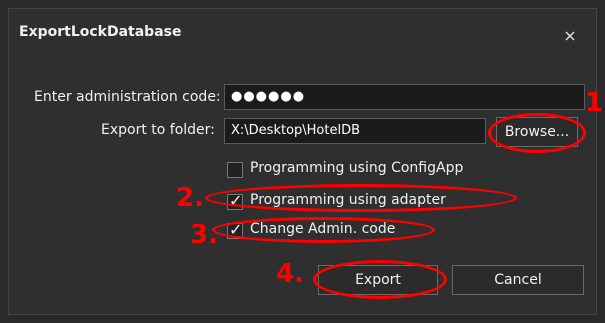 The width and height of the screenshot is (605, 323). What do you see at coordinates (380, 279) in the screenshot?
I see `annotation-oval-export` at bounding box center [380, 279].